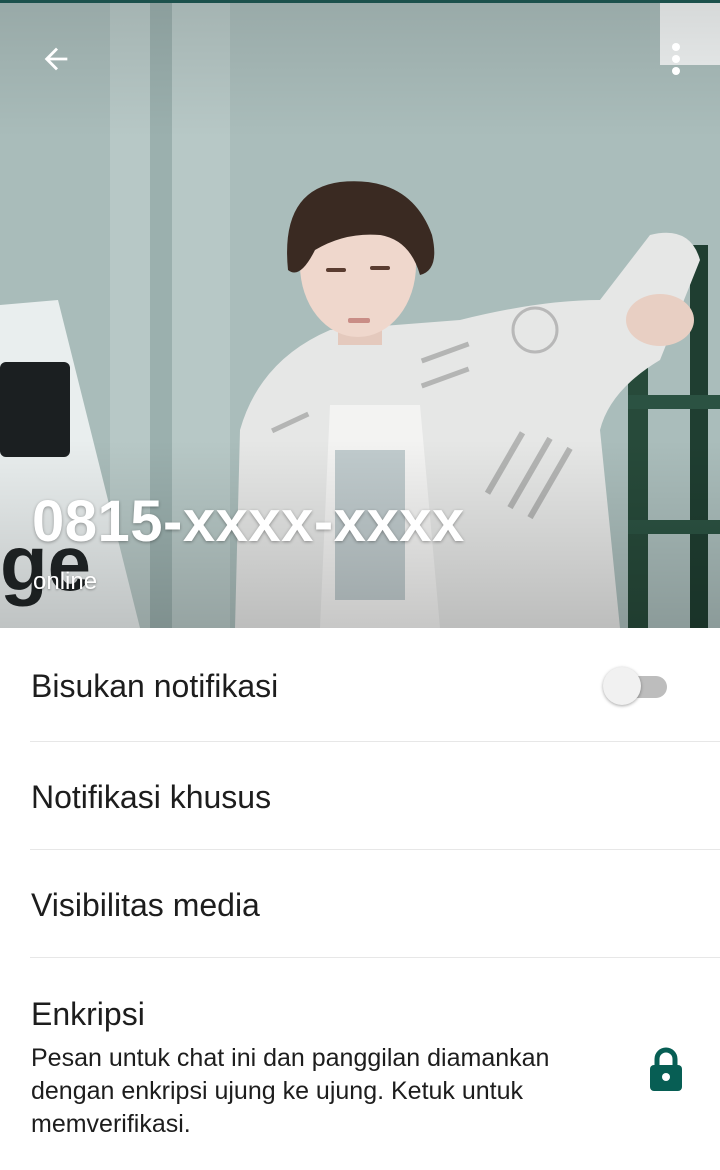 This screenshot has width=720, height=1170. What do you see at coordinates (65, 581) in the screenshot?
I see `contact-status: online` at bounding box center [65, 581].